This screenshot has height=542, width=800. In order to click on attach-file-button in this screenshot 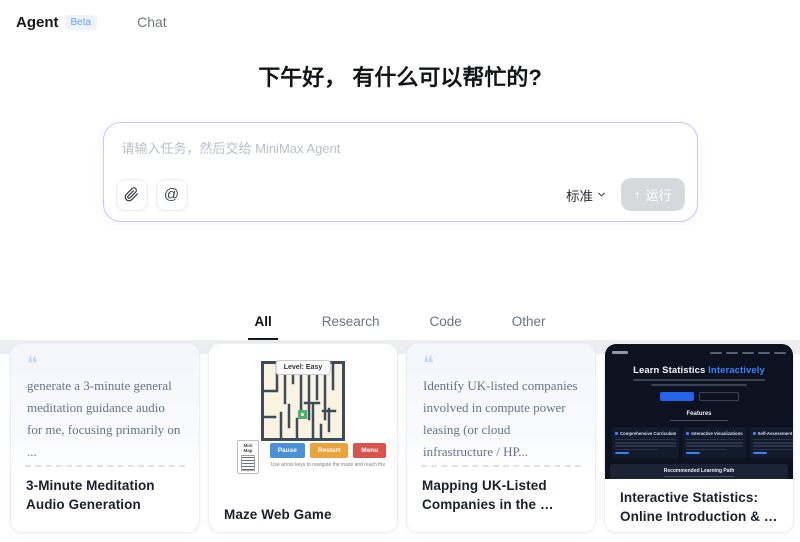, I will do `click(131, 194)`.